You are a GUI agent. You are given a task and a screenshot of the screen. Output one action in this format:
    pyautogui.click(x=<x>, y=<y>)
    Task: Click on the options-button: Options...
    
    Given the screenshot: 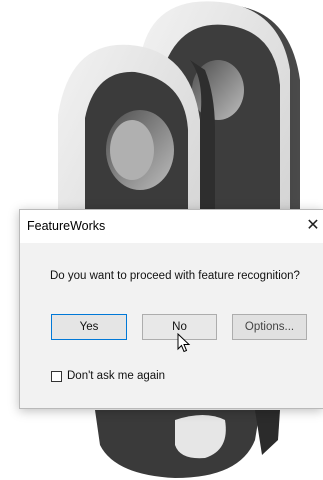 What is the action you would take?
    pyautogui.click(x=269, y=327)
    